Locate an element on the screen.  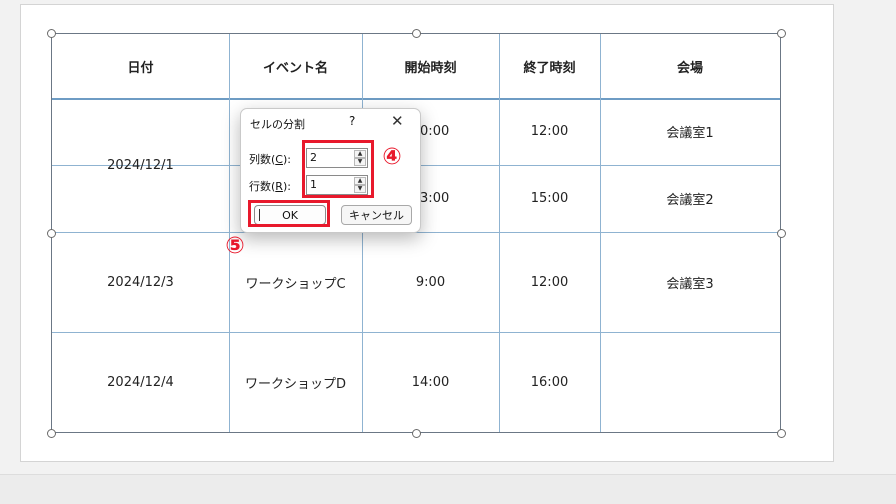
step-5-marker: ⑤ is located at coordinates (235, 246).